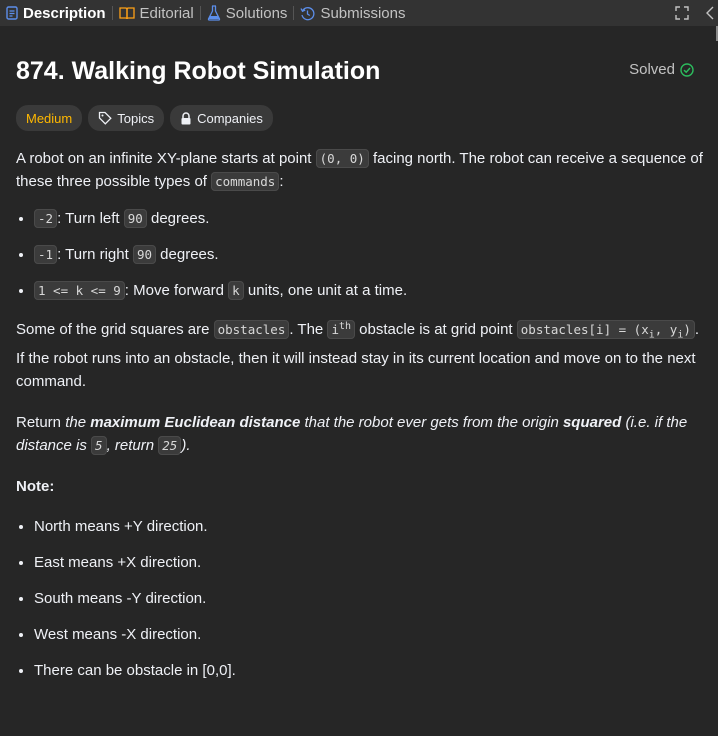 The height and width of the screenshot is (736, 718). Describe the element at coordinates (369, 670) in the screenshot. I see `list-item: There can be obstacle in [0,0].` at that location.